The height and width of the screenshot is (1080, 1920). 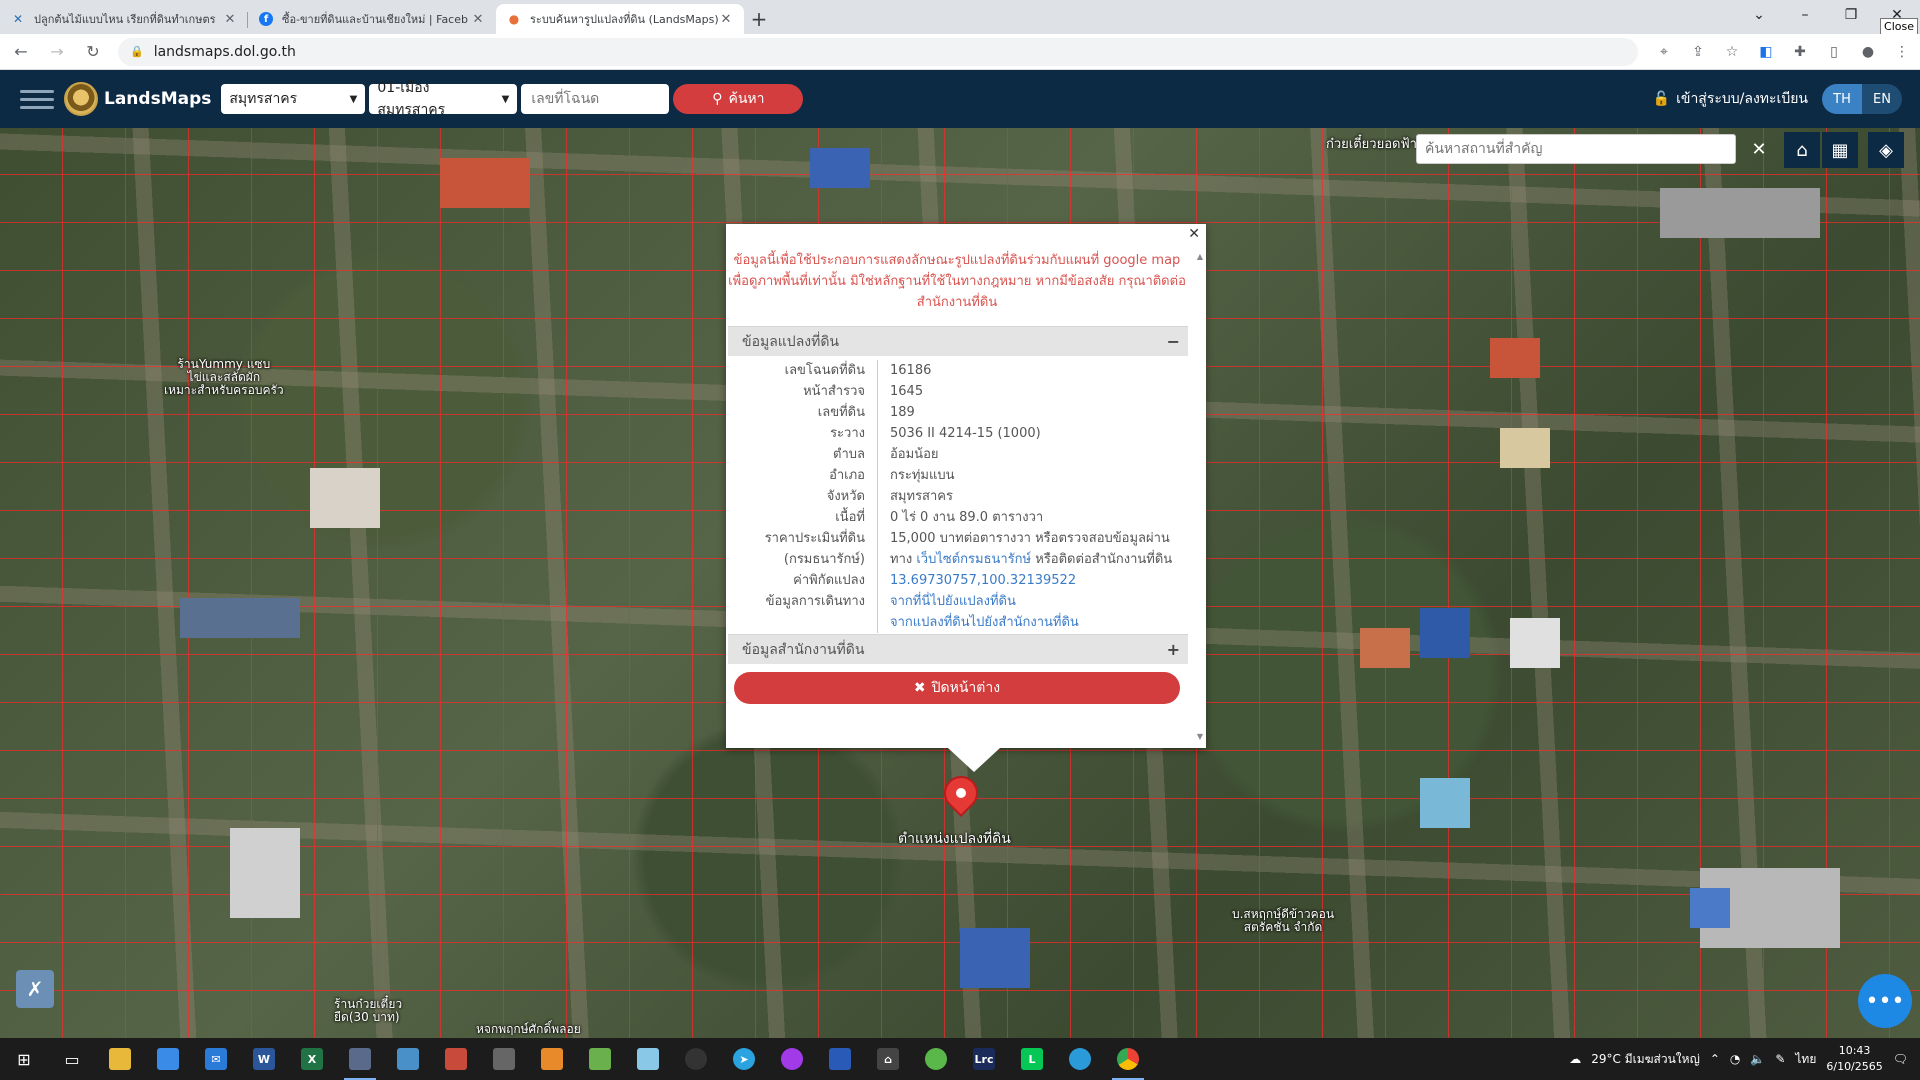 What do you see at coordinates (293, 99) in the screenshot?
I see `province-select: สมุทรสาคร ▼` at bounding box center [293, 99].